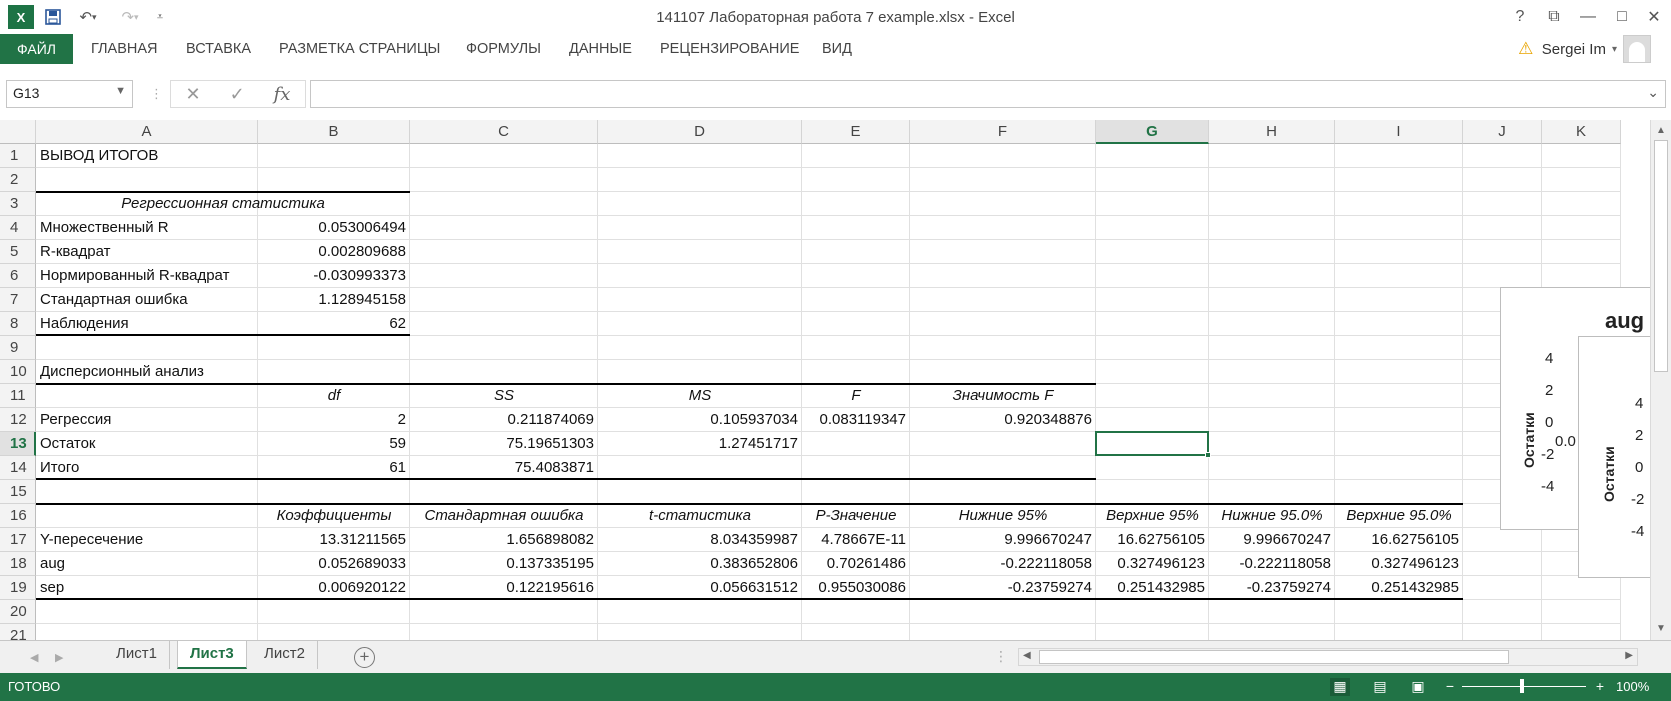  What do you see at coordinates (1637, 49) in the screenshot?
I see `avatar` at bounding box center [1637, 49].